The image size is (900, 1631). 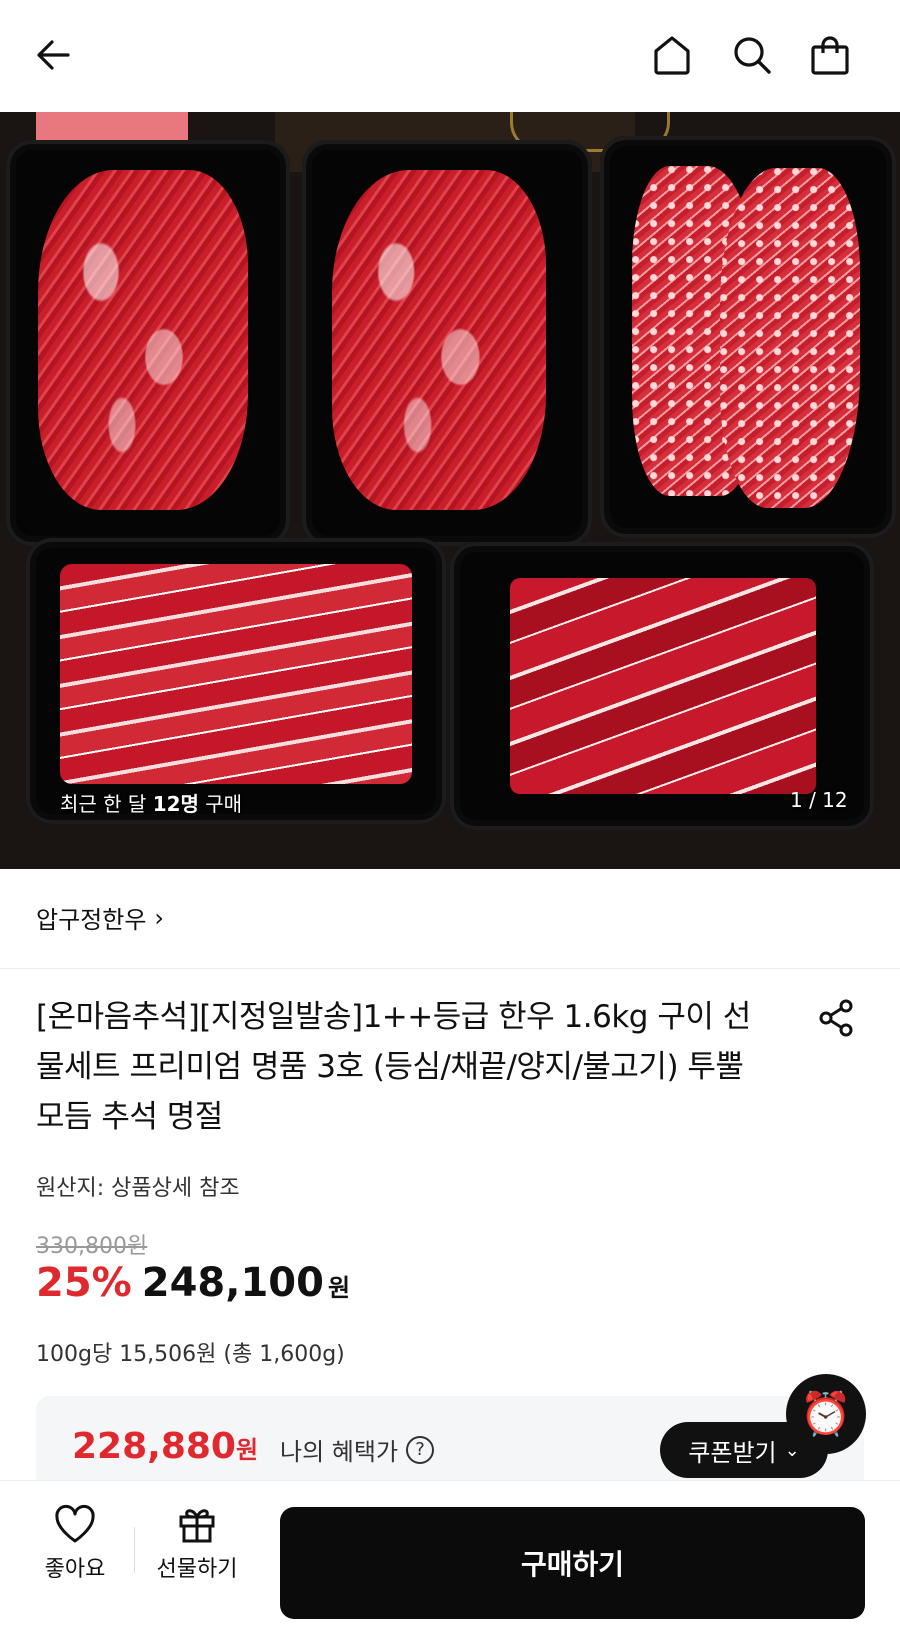 What do you see at coordinates (572, 1563) in the screenshot?
I see `buy-button: 구매하기` at bounding box center [572, 1563].